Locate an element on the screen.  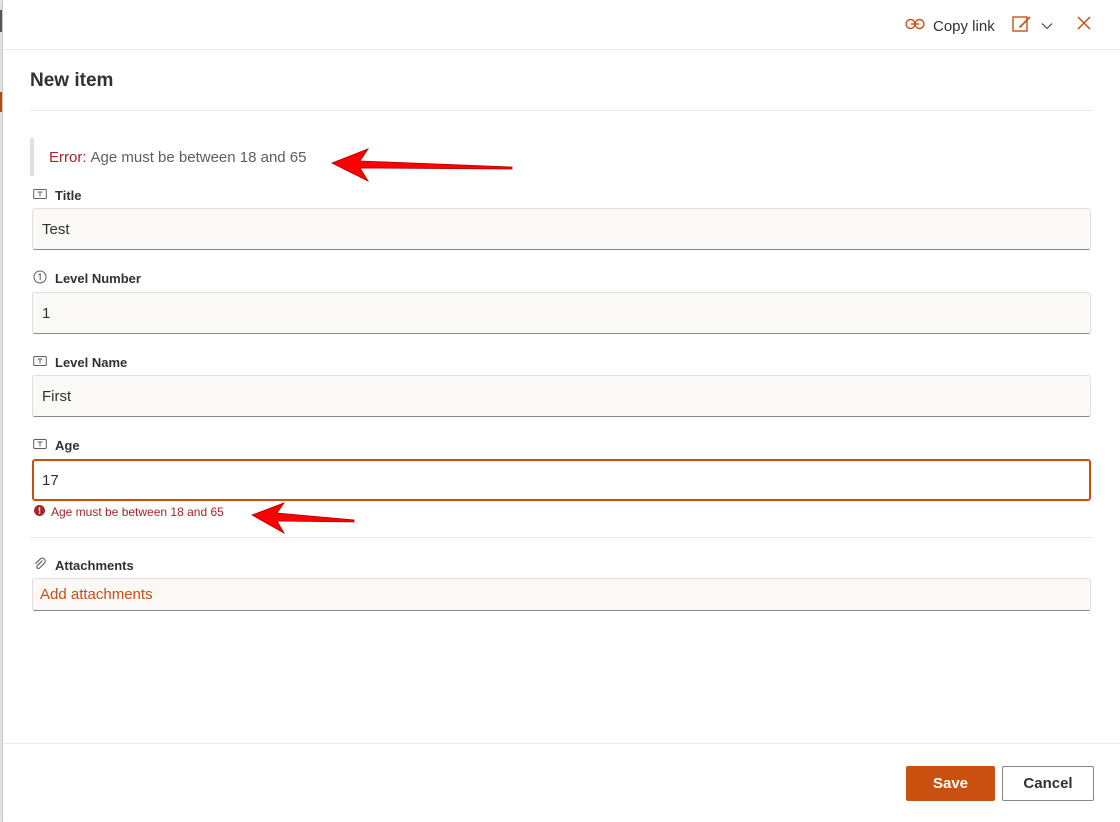
age-input-value: 17 is located at coordinates (50, 480).